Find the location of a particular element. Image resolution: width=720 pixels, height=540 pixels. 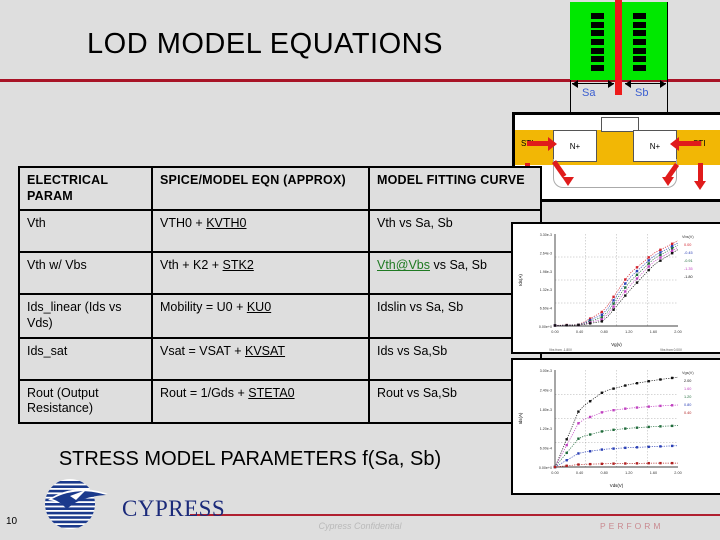

svg-text: 1.98e-3 is located at coordinates (546, 272).